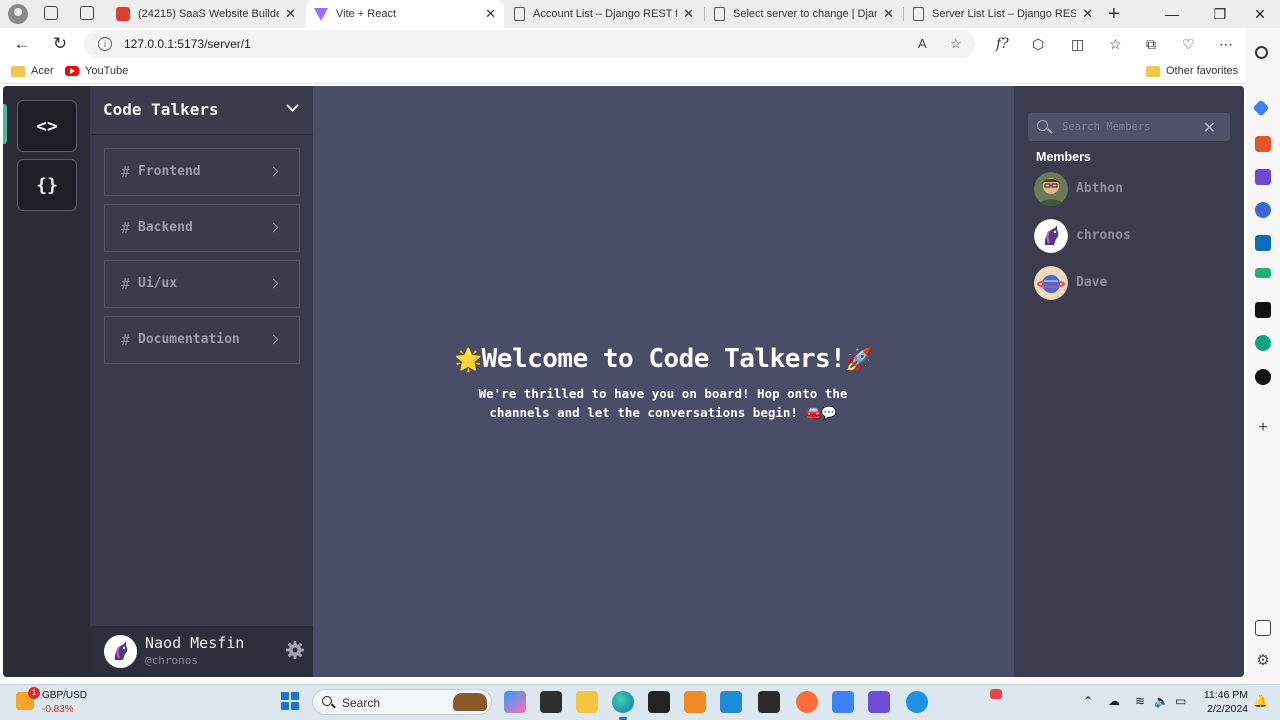 Image resolution: width=1280 pixels, height=720 pixels. Describe the element at coordinates (1263, 310) in the screenshot. I see `app-icon` at that location.